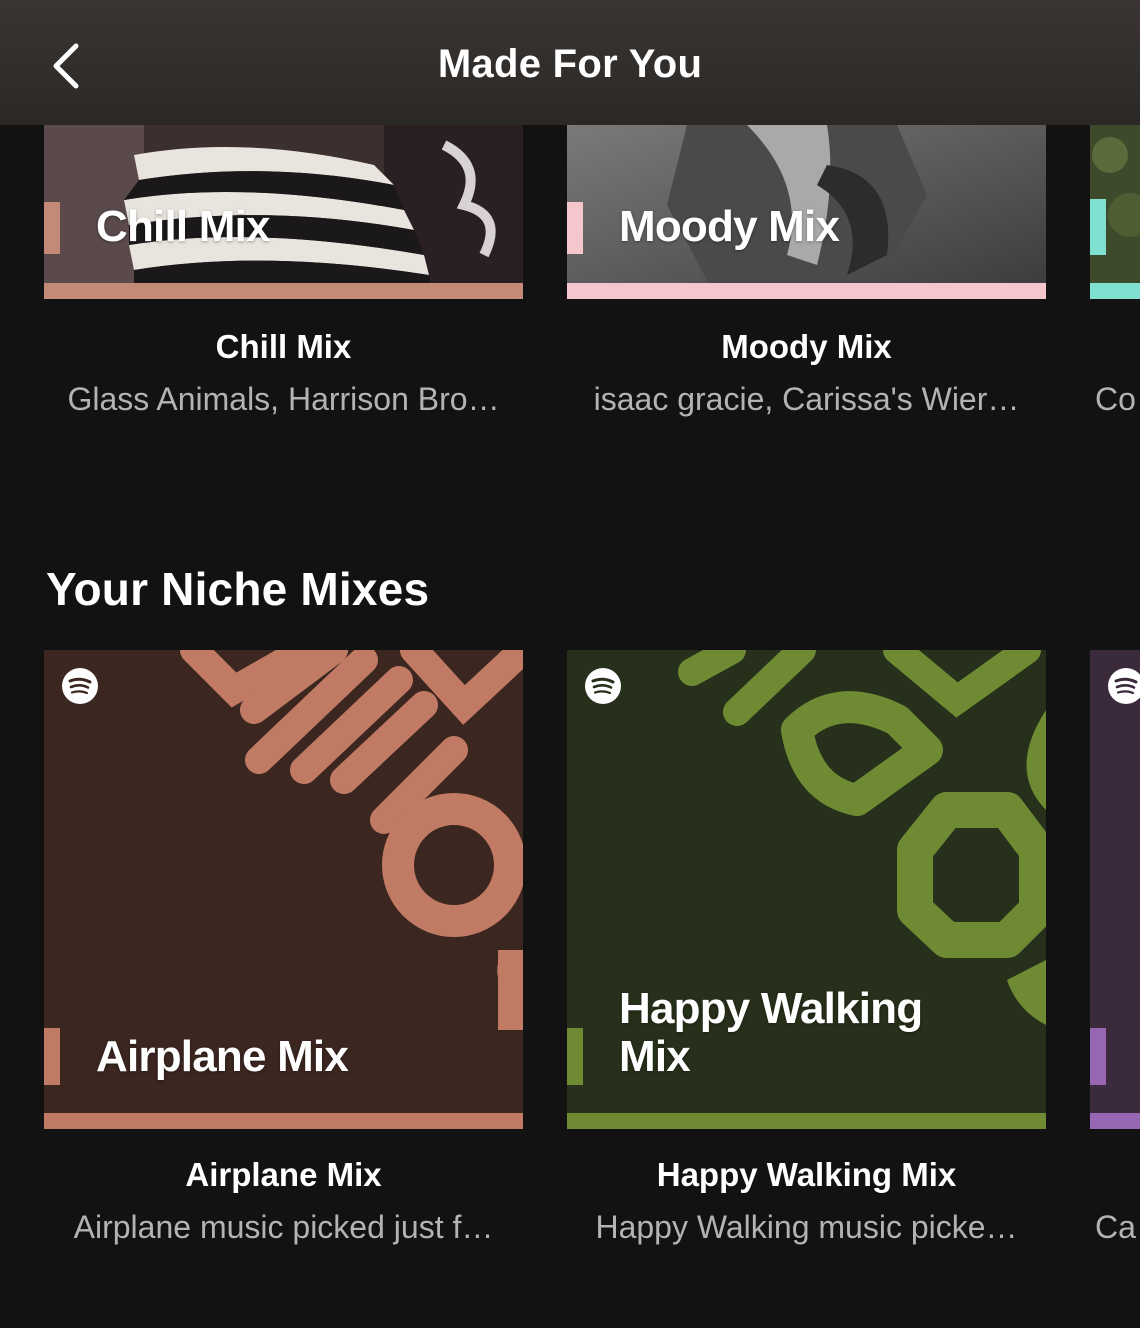  What do you see at coordinates (283, 346) in the screenshot?
I see `card-title: Chill Mix` at bounding box center [283, 346].